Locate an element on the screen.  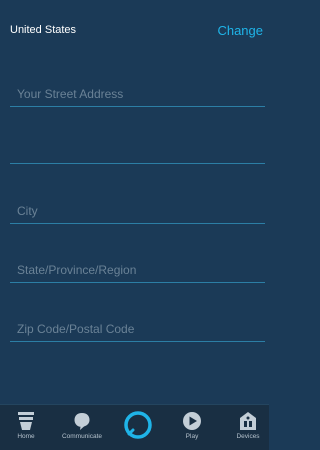
street-address-line2-field is located at coordinates (137, 151).